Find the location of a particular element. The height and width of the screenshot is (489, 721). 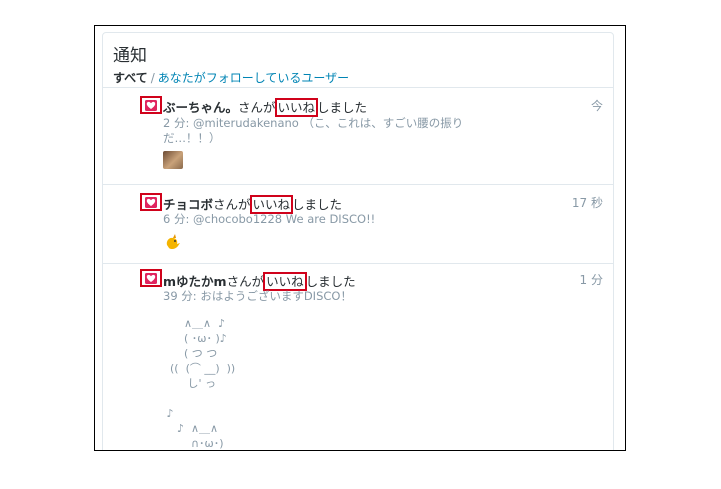

tweet-preview-line: 2 分: @miterudakenano （こ、これは、すごい腰の振り is located at coordinates (313, 123).